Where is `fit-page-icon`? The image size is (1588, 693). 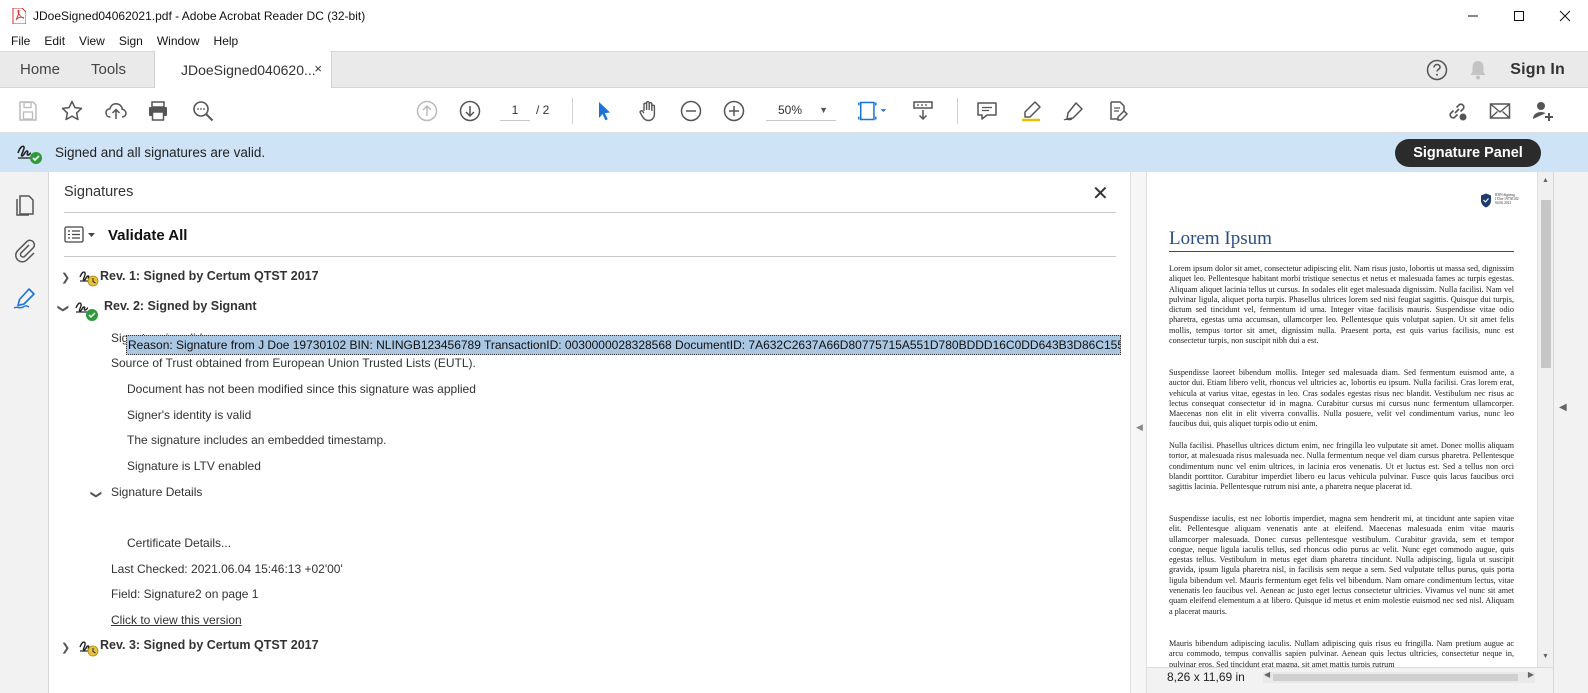
fit-page-icon is located at coordinates (872, 111).